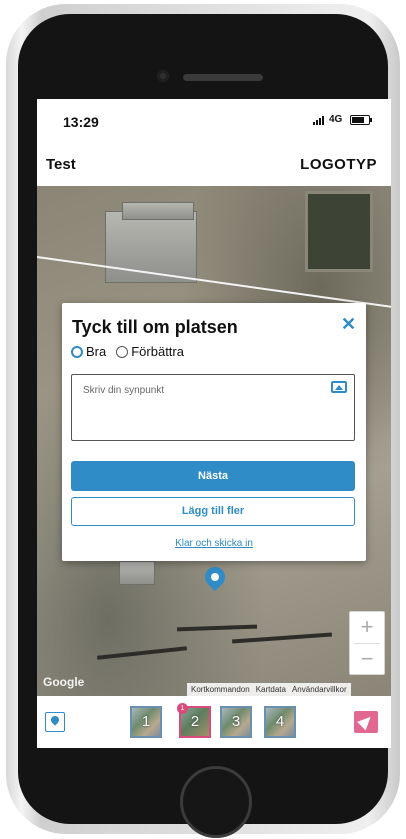 The height and width of the screenshot is (839, 406). What do you see at coordinates (213, 511) in the screenshot?
I see `add-more-button: Lägg till fler` at bounding box center [213, 511].